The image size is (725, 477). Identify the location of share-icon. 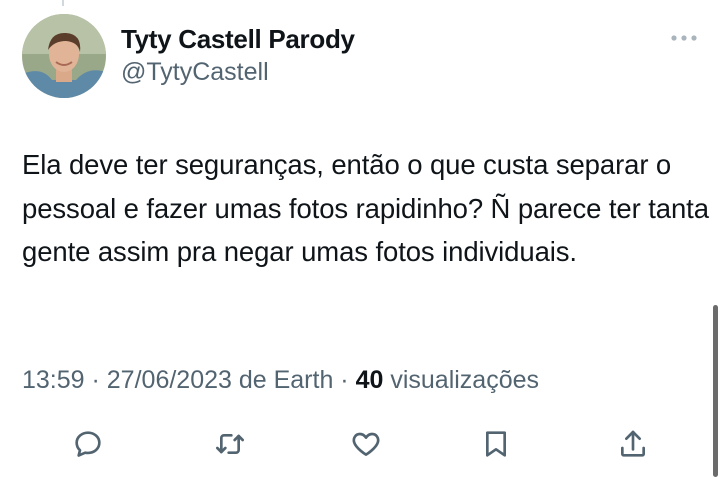
(633, 443).